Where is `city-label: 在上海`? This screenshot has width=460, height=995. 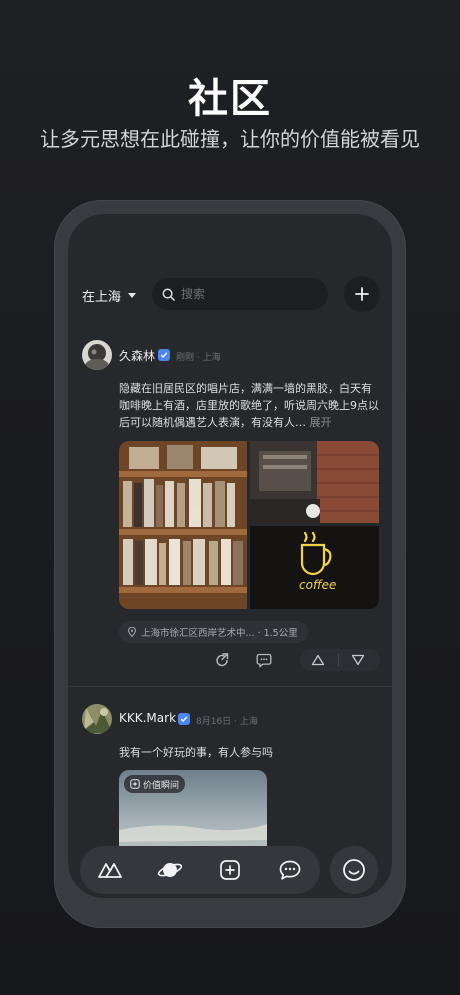
city-label: 在上海 is located at coordinates (102, 297).